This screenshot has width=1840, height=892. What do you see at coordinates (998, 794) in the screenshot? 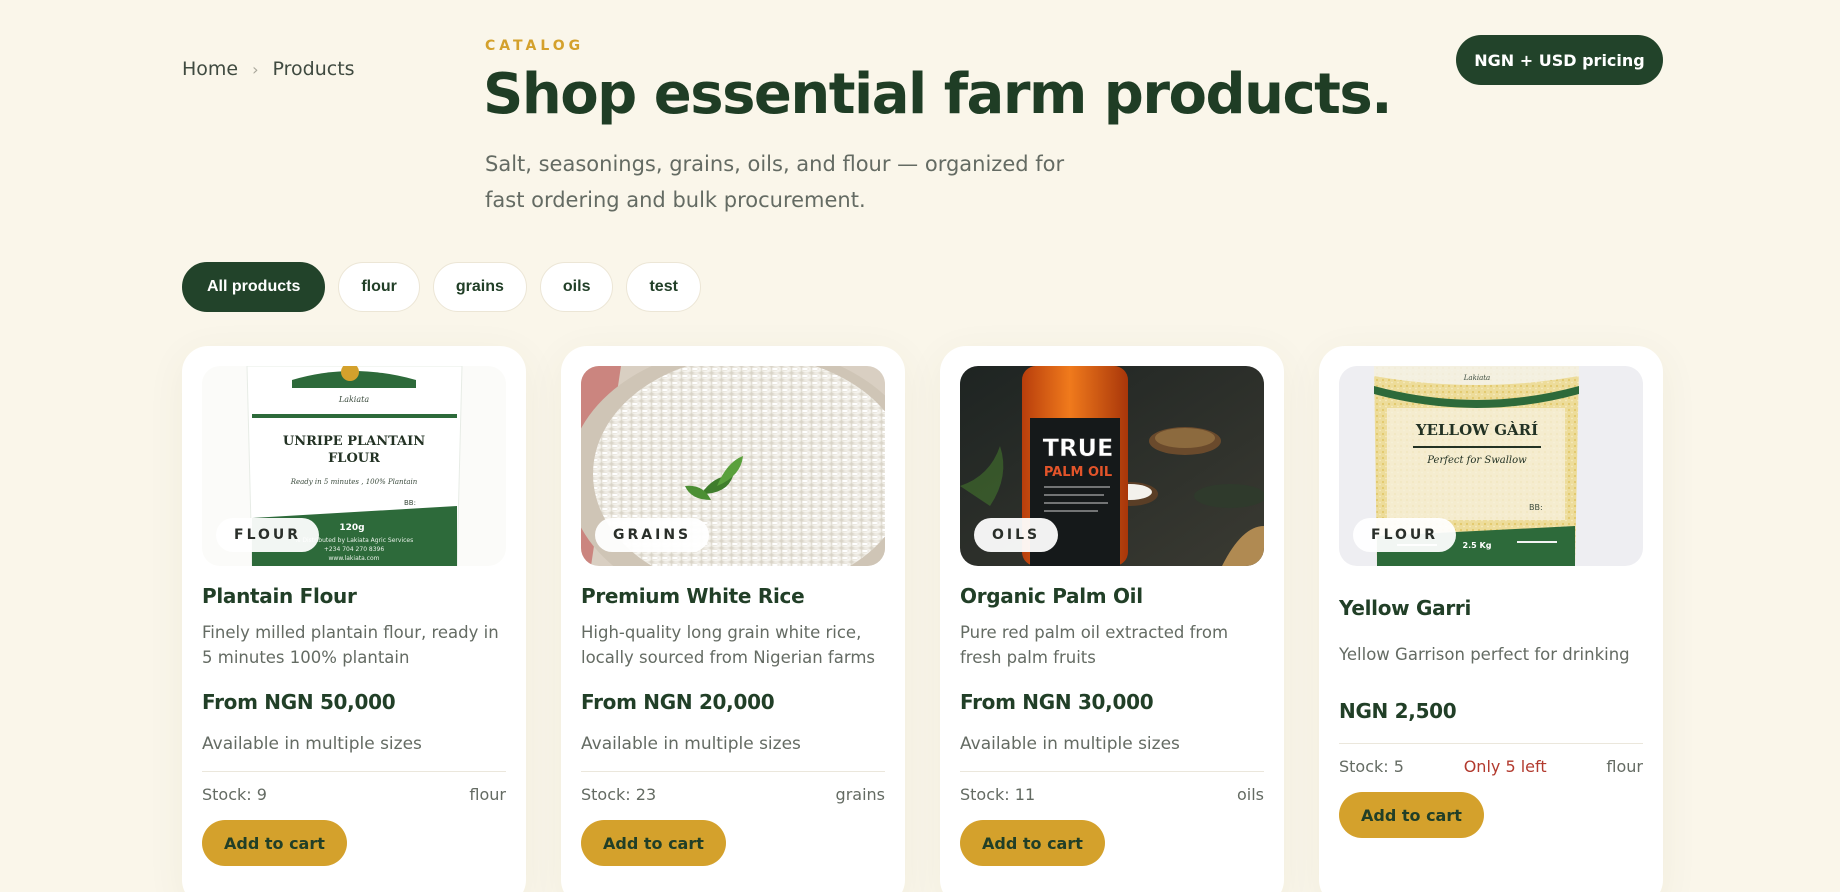
I see `stock-count: Stock: 11` at bounding box center [998, 794].